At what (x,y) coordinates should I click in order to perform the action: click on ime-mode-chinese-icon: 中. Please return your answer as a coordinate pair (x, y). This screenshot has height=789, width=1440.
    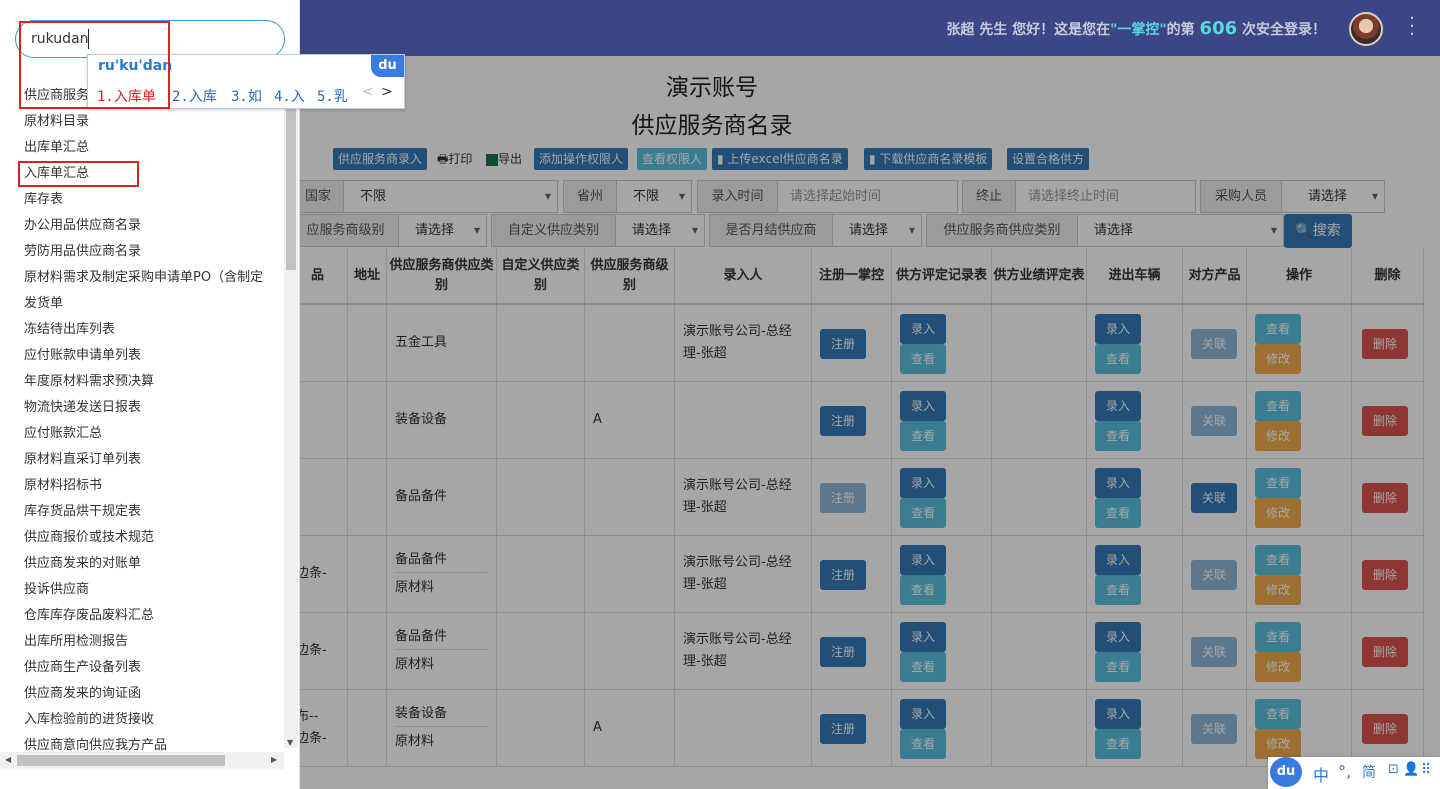
    Looking at the image, I should click on (1321, 774).